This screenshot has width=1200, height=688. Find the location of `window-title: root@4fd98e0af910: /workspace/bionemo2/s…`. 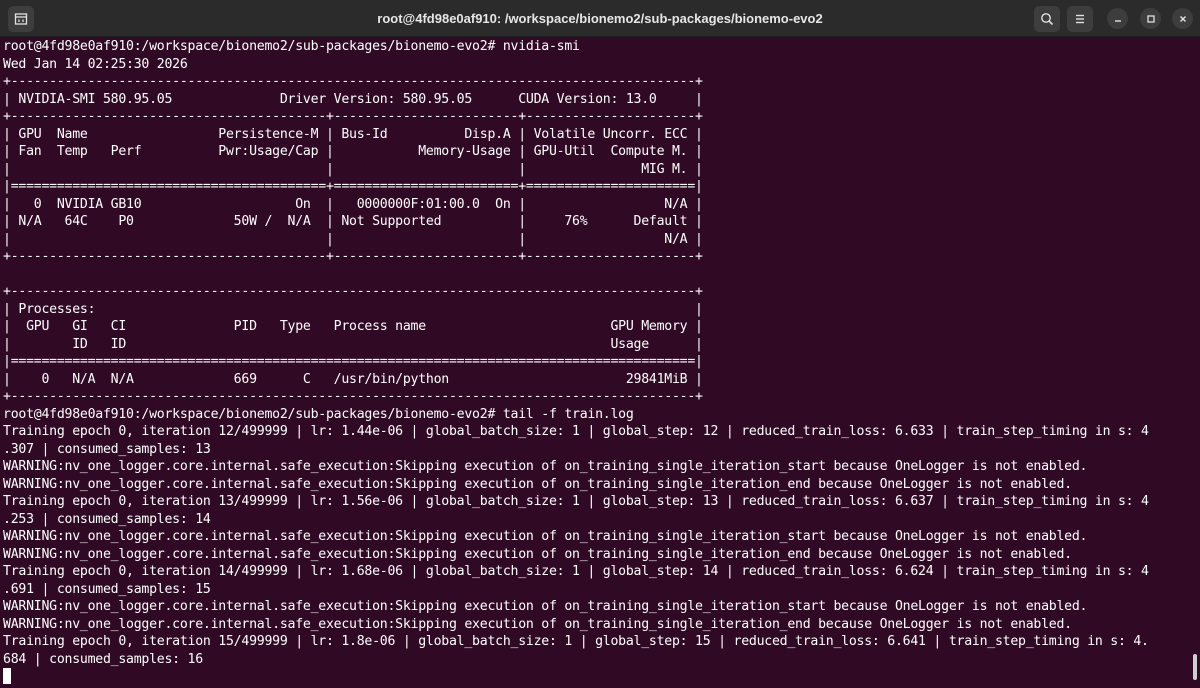

window-title: root@4fd98e0af910: /workspace/bionemo2/s… is located at coordinates (600, 18).